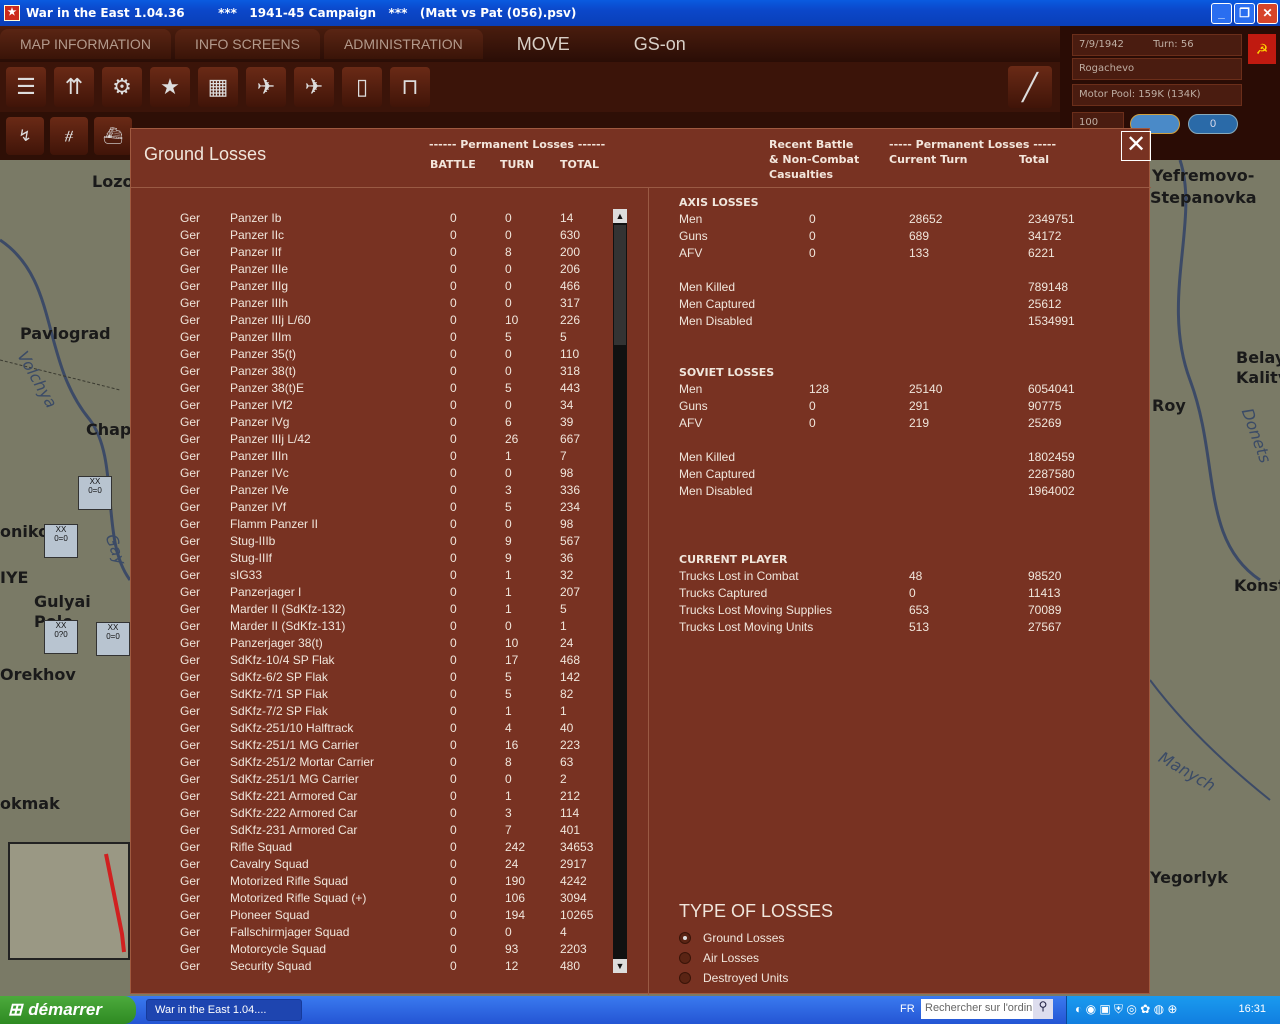 The width and height of the screenshot is (1280, 1024). What do you see at coordinates (719, 958) in the screenshot?
I see `radio-air-losses: Air Losses` at bounding box center [719, 958].